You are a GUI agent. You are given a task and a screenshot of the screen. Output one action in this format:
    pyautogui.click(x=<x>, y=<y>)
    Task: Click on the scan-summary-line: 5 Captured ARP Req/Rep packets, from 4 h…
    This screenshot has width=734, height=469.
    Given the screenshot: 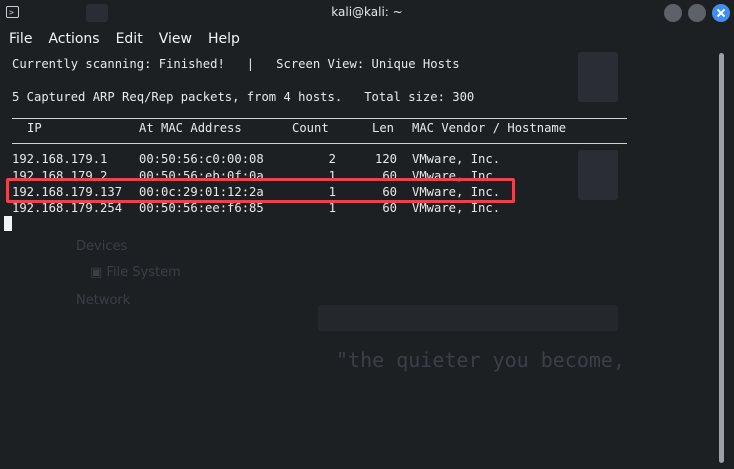 What is the action you would take?
    pyautogui.click(x=243, y=97)
    